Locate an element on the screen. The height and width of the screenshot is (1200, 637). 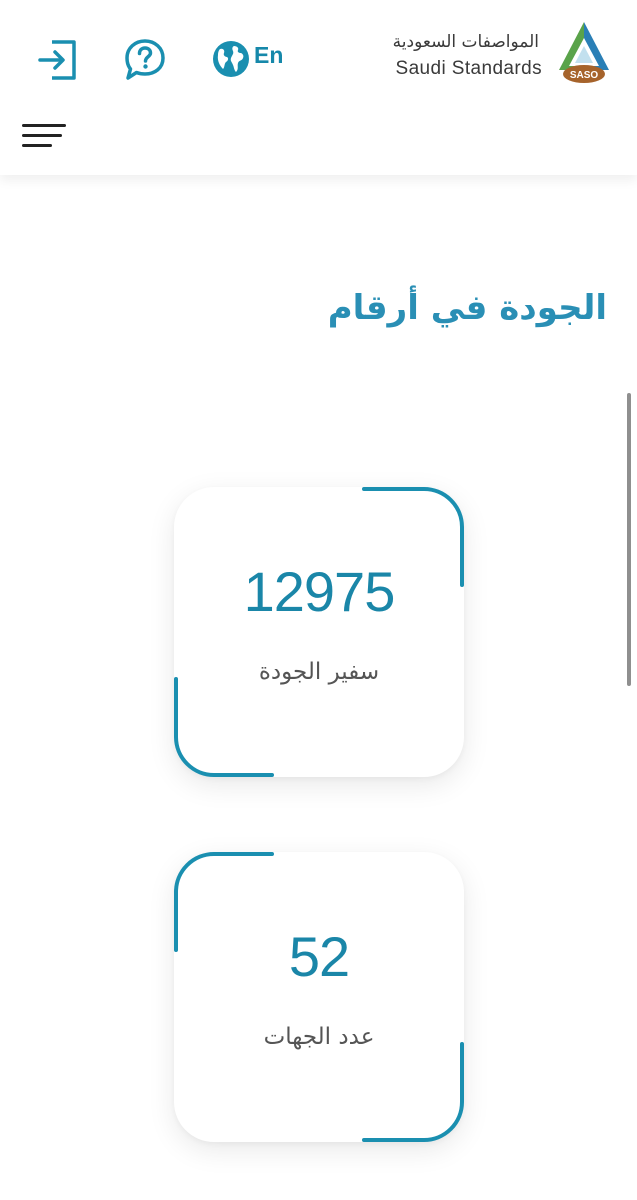
saso-logo: المواصفات السعودية Saudi Standards SASO is located at coordinates (504, 52).